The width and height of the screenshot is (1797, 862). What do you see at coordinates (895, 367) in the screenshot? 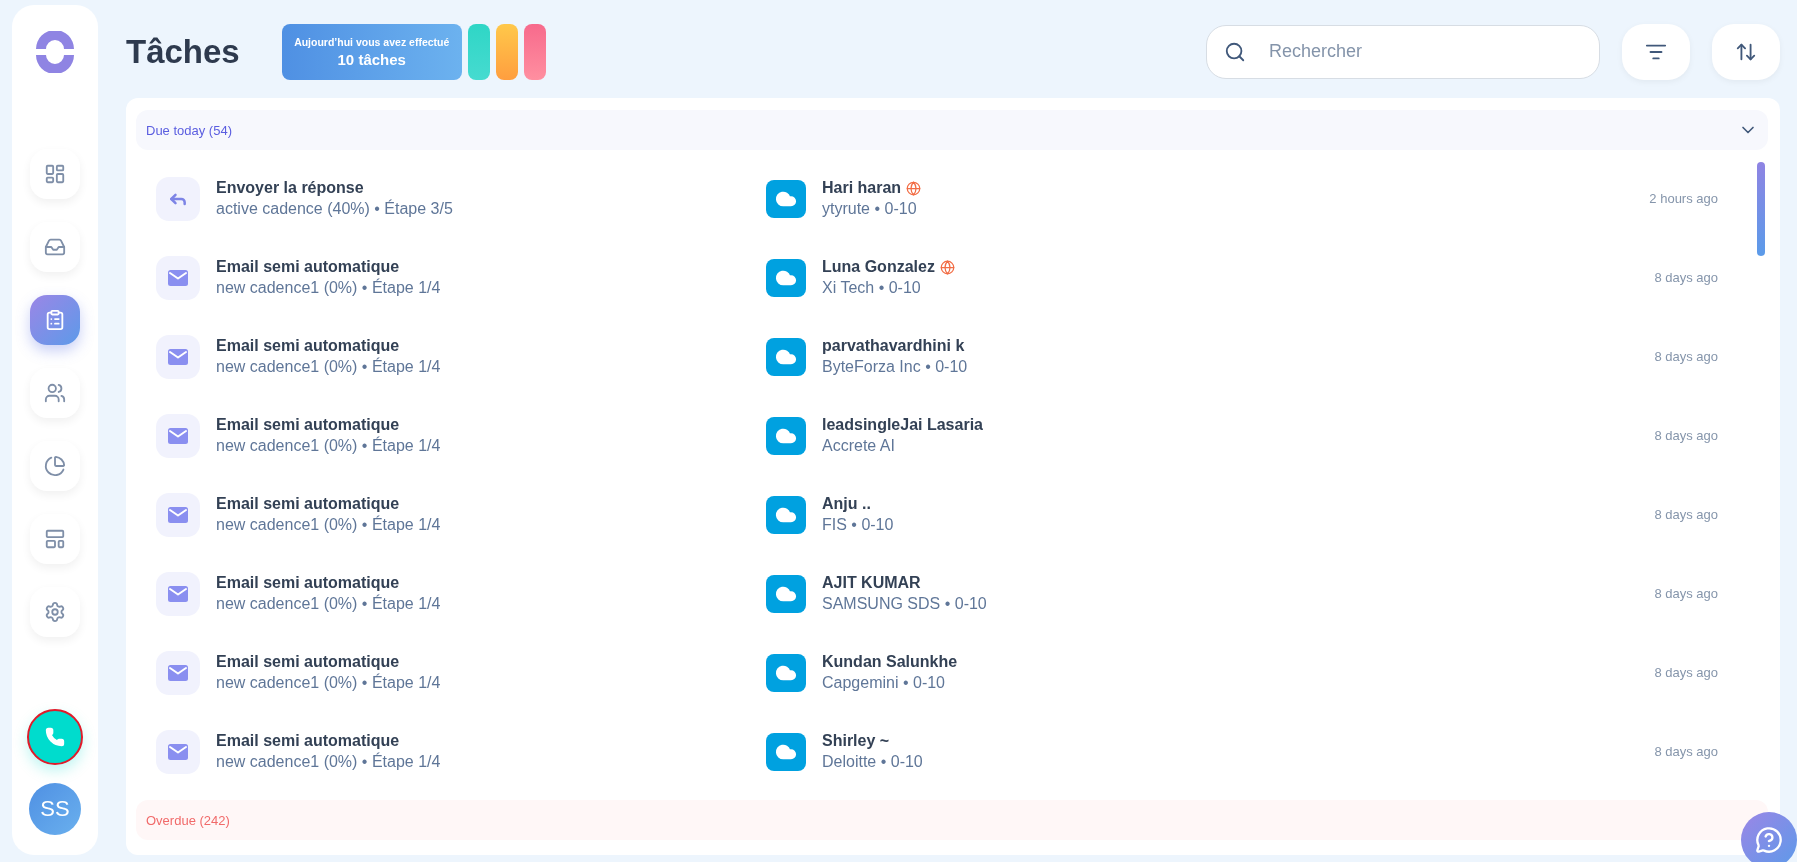
I see `contact-company: ByteForza Inc • 0-10` at bounding box center [895, 367].